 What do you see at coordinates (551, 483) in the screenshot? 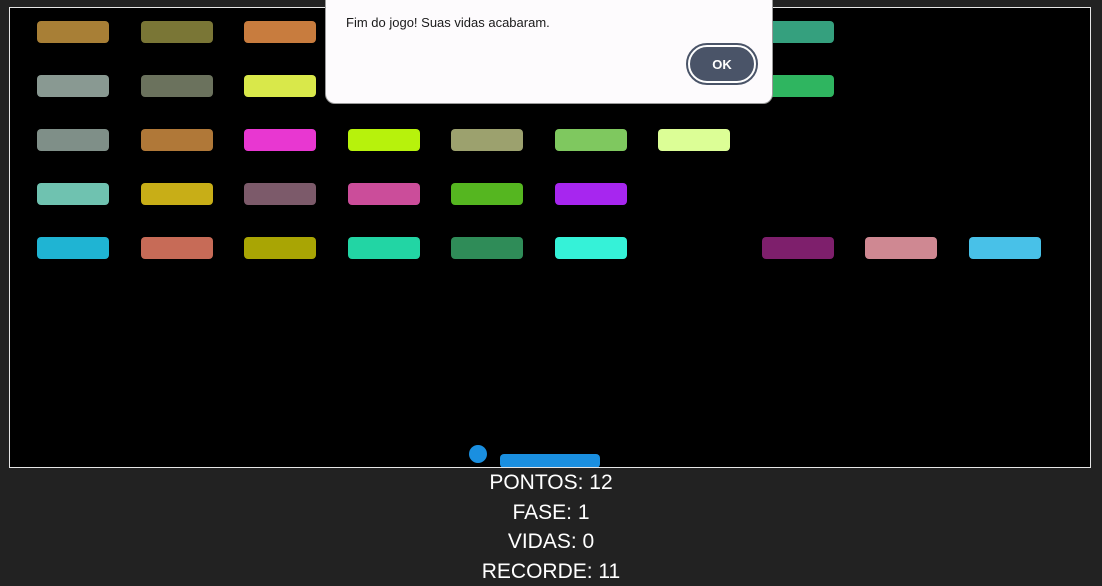
I see `score-label: PONTOS: 12` at bounding box center [551, 483].